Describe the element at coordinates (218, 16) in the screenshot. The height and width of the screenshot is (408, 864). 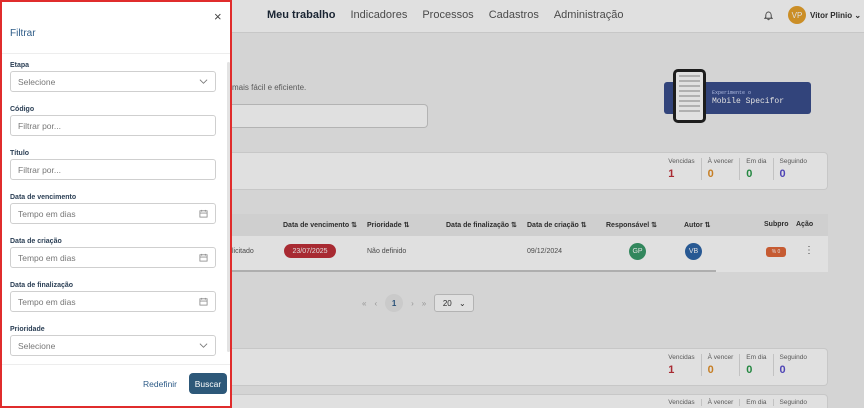
I see `close-icon: ×` at that location.